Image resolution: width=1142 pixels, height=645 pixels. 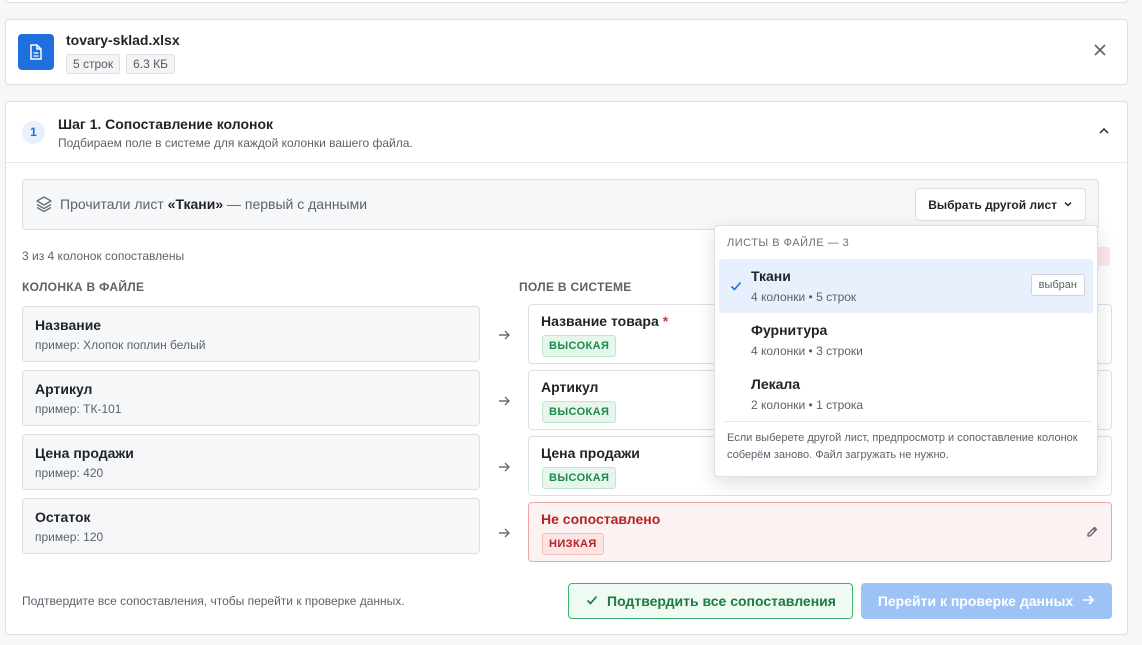 I want to click on go-to-review-label: Перейти к проверке данных, so click(x=975, y=601).